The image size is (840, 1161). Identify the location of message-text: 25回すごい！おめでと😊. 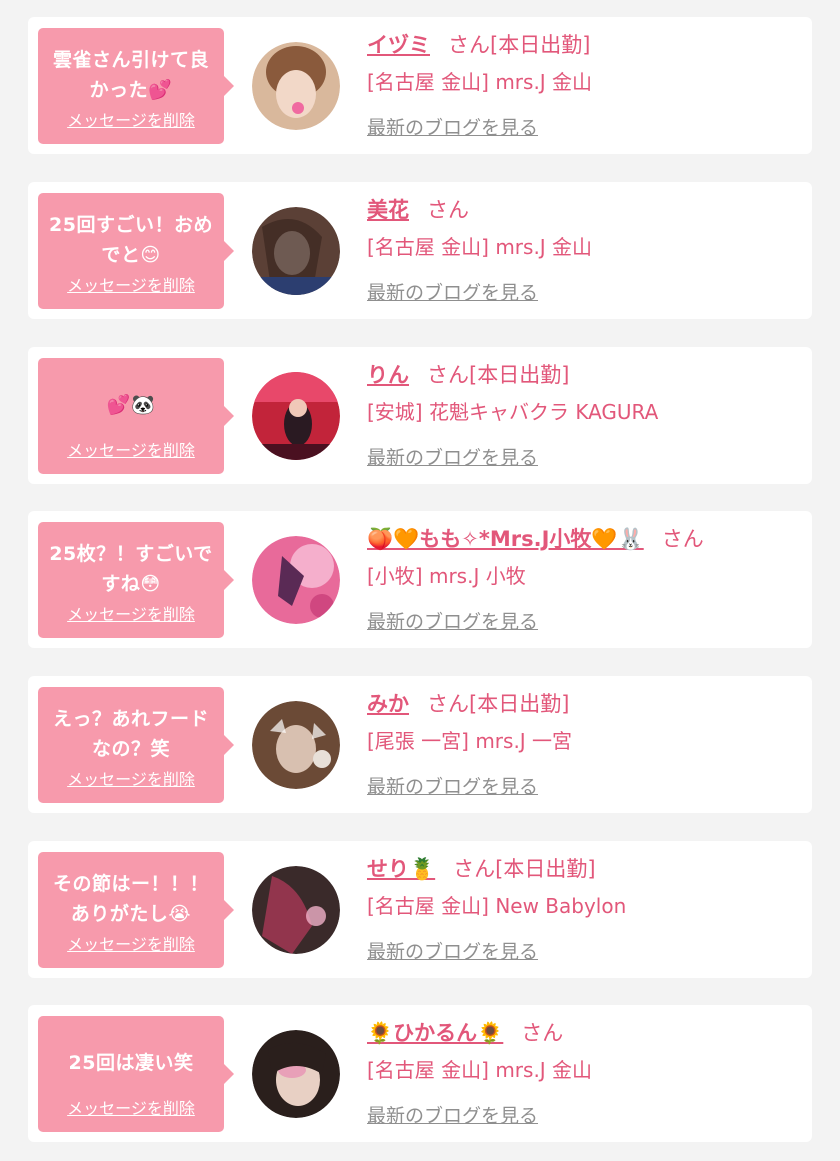
(131, 240).